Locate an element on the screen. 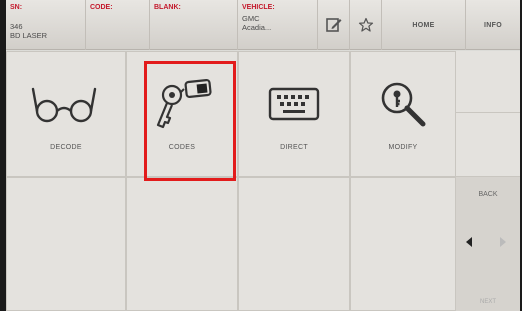 Image resolution: width=522 pixels, height=311 pixels. home-button: HOME is located at coordinates (424, 25).